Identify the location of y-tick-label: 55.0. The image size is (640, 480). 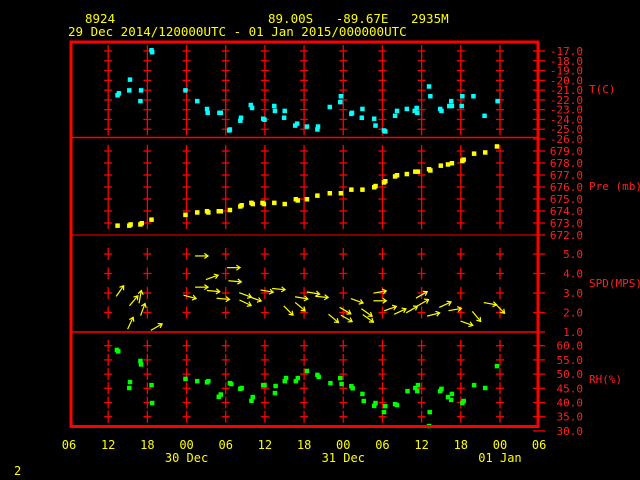
(570, 360).